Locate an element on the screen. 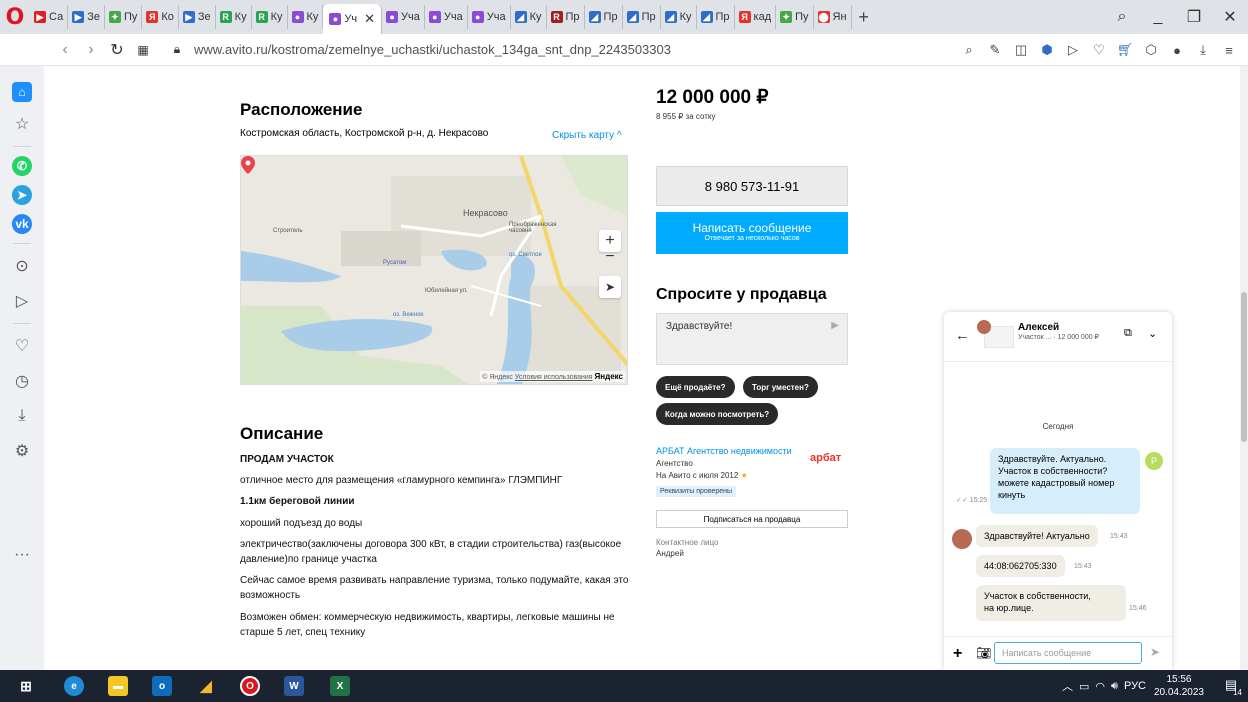 This screenshot has width=1248, height=702. speed-dial-icon: ▦ is located at coordinates (143, 50).